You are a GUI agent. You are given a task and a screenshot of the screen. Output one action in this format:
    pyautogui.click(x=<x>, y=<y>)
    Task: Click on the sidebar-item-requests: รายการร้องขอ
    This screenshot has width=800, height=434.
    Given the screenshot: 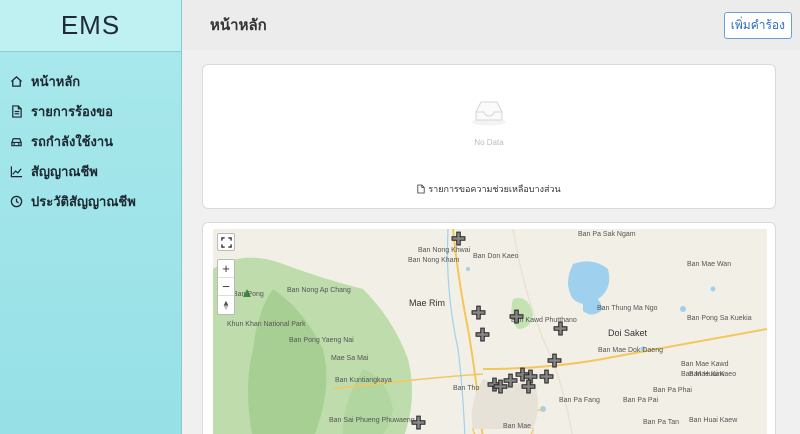 What is the action you would take?
    pyautogui.click(x=90, y=111)
    